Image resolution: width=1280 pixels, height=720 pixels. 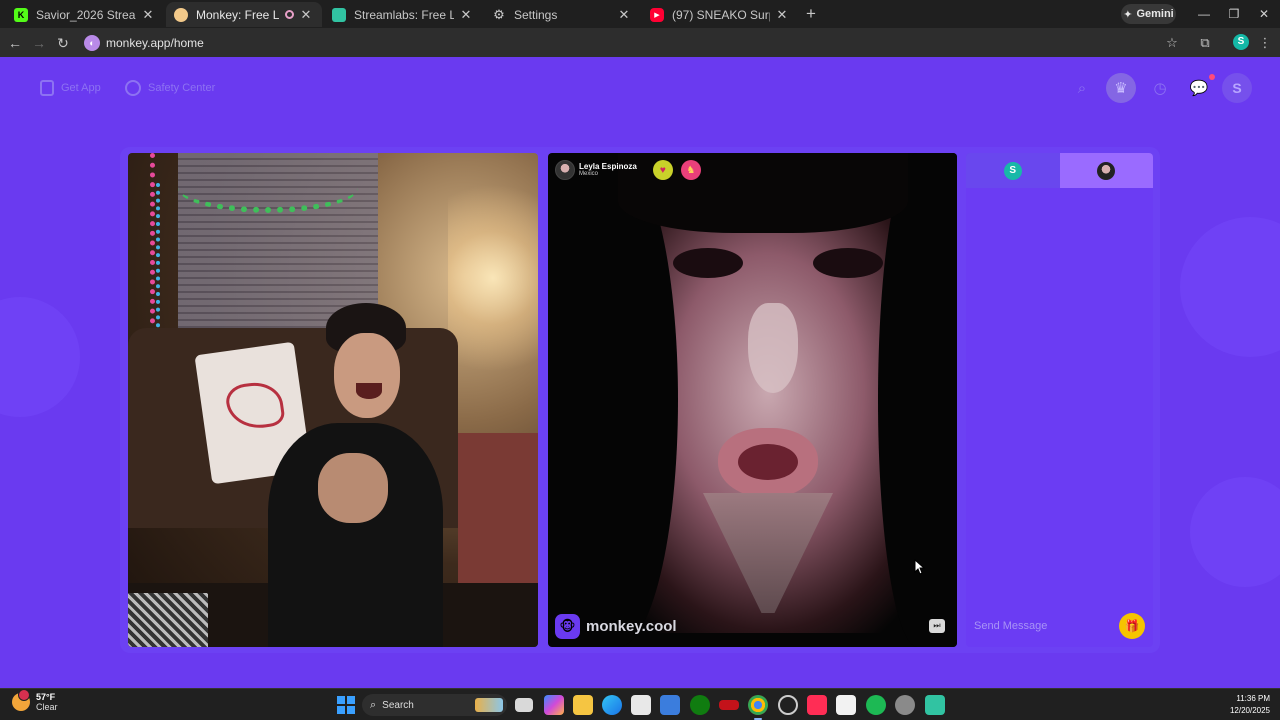 I want to click on scene-lit-tree, so click(x=493, y=278).